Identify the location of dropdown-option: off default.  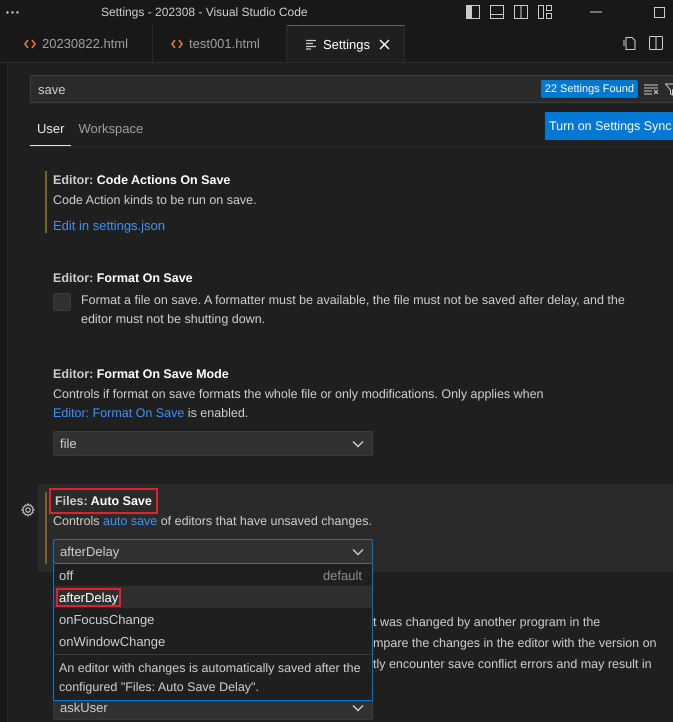
(213, 575).